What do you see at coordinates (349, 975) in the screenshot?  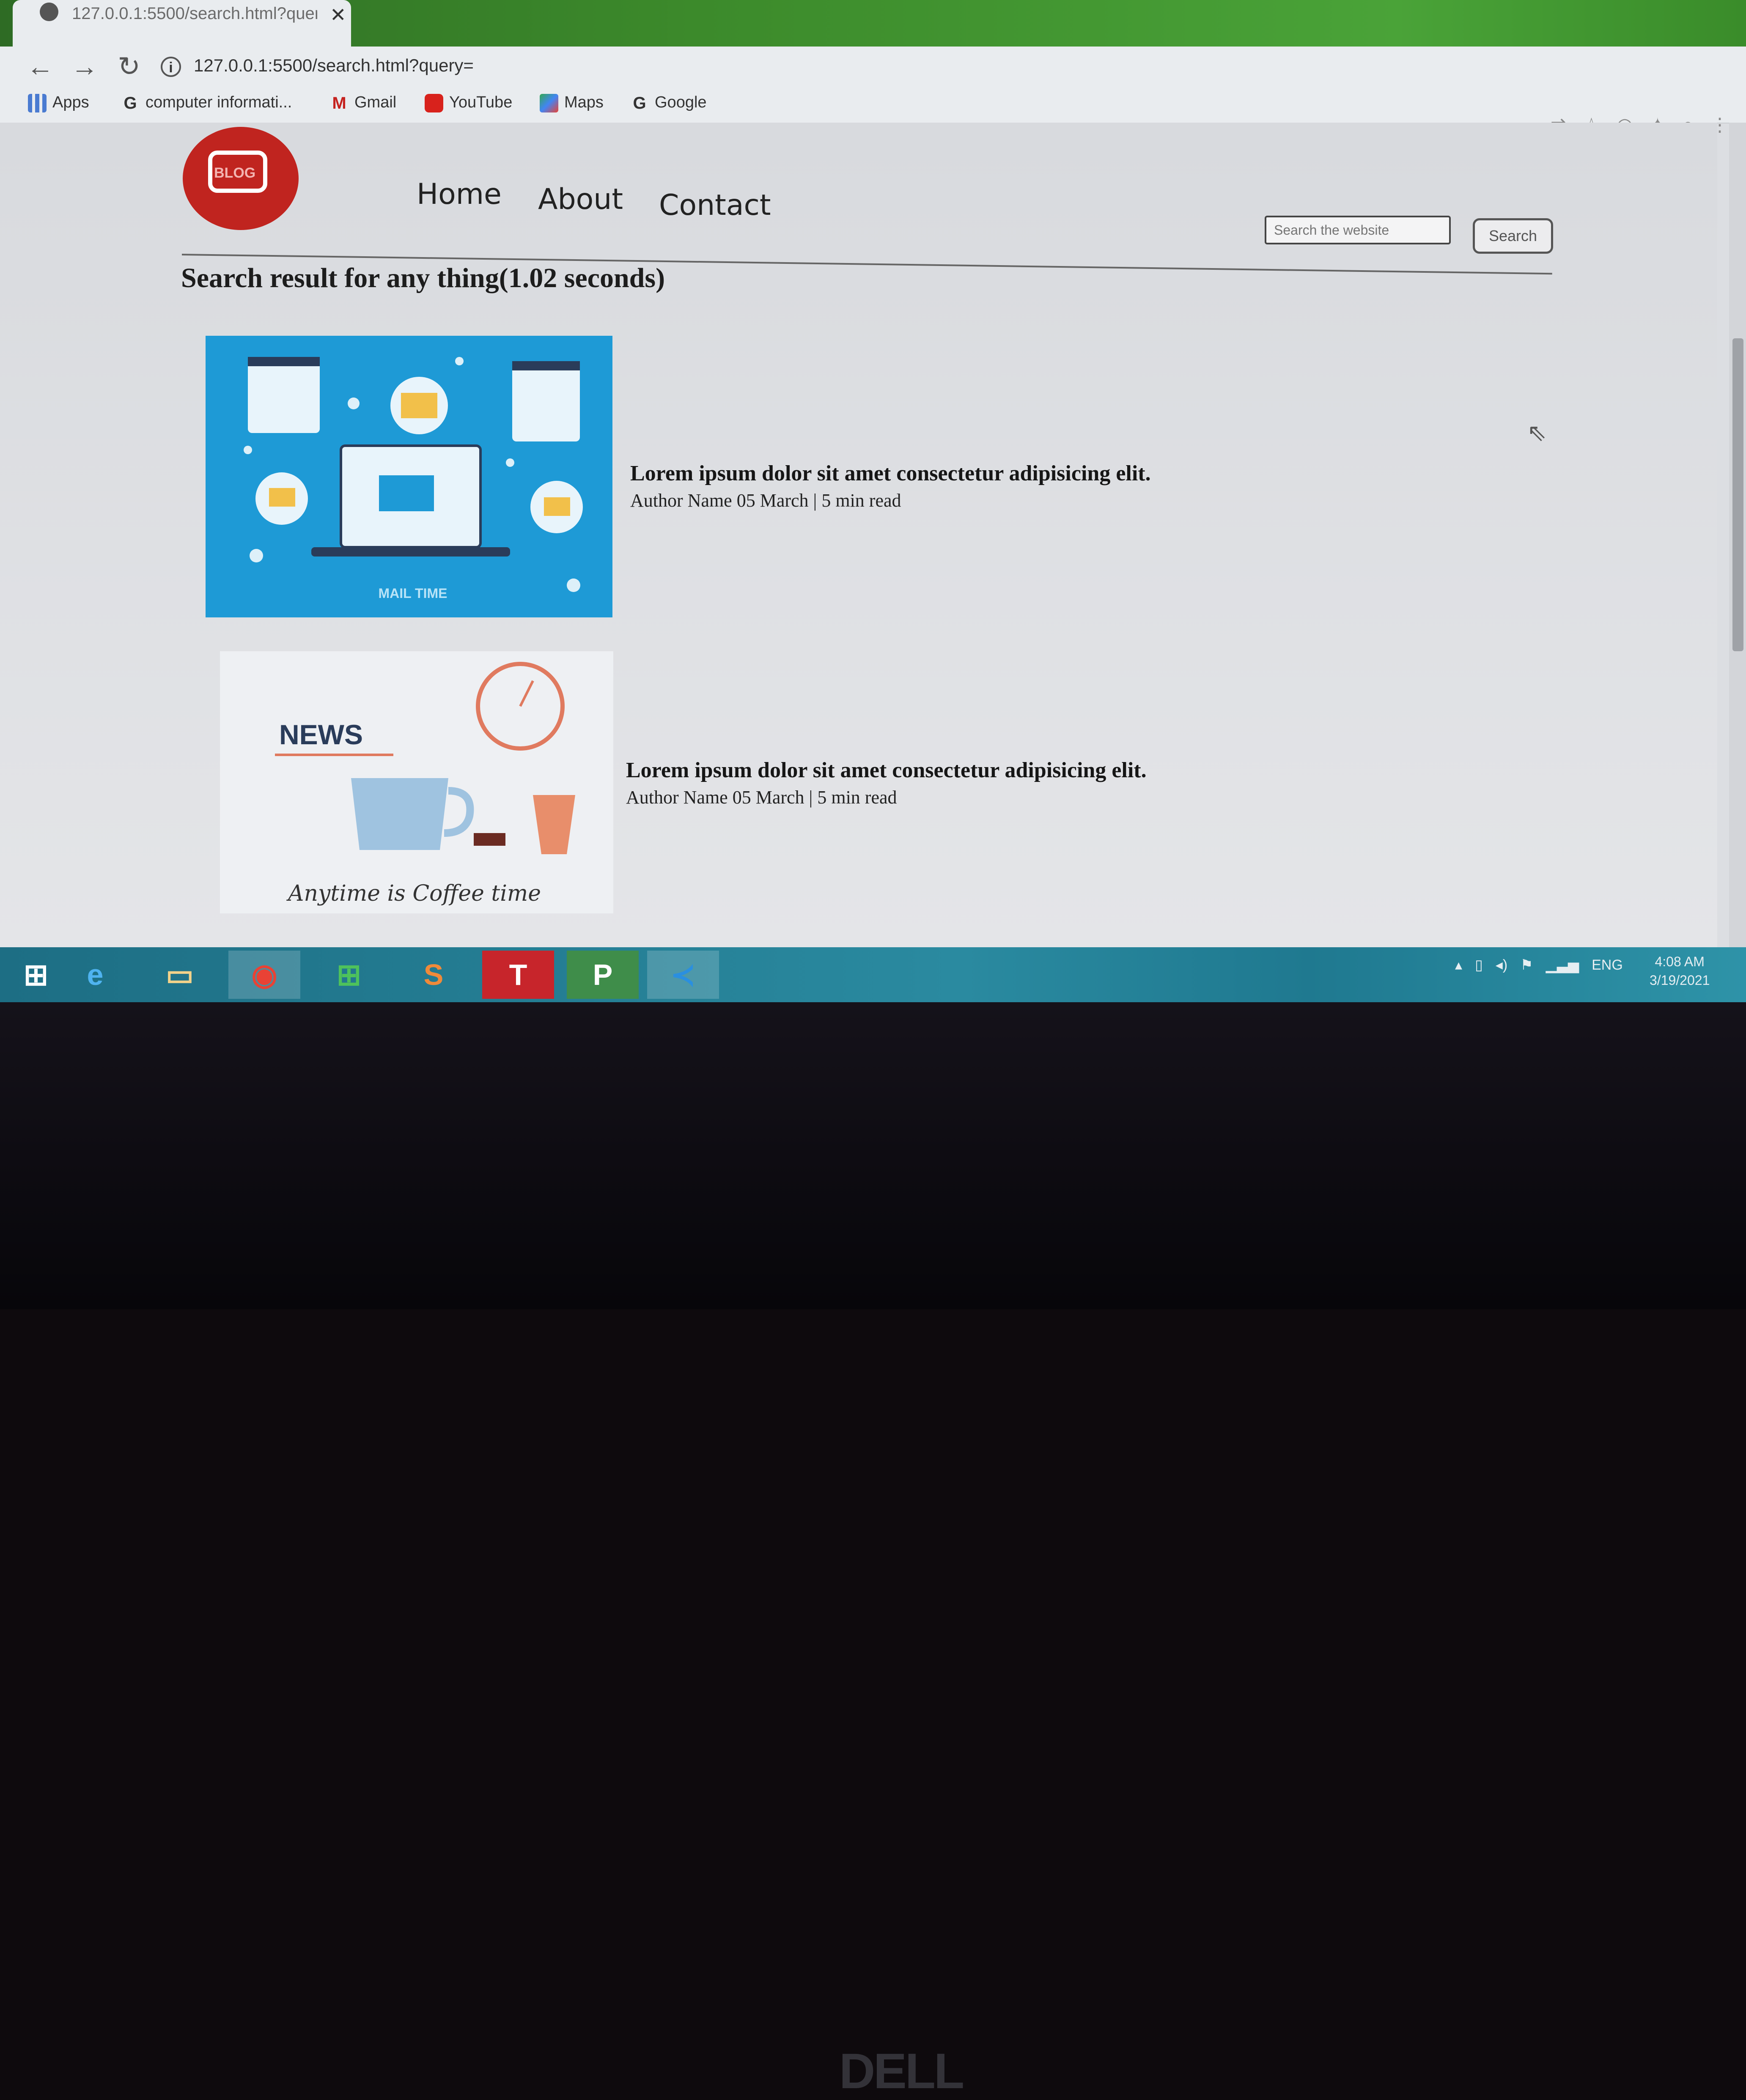 I see `store-icon: ⊞` at bounding box center [349, 975].